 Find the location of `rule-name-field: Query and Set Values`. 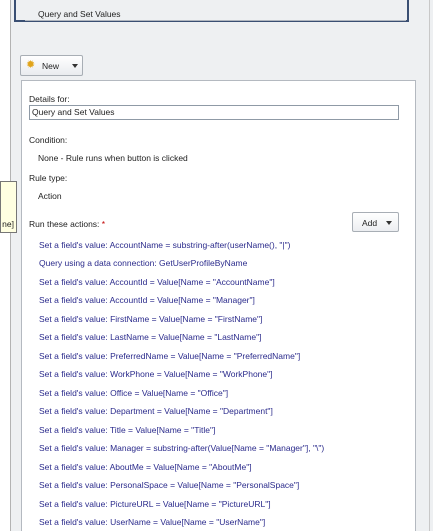

rule-name-field: Query and Set Values is located at coordinates (214, 112).